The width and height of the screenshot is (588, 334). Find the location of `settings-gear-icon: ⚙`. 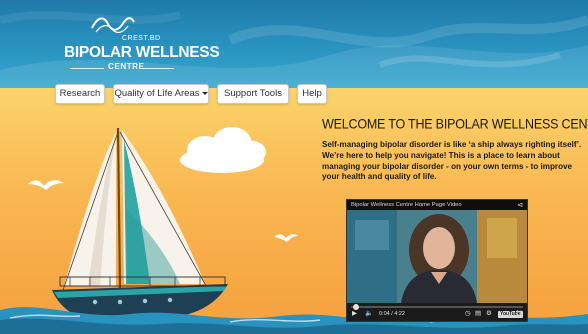

settings-gear-icon: ⚙ is located at coordinates (489, 314).